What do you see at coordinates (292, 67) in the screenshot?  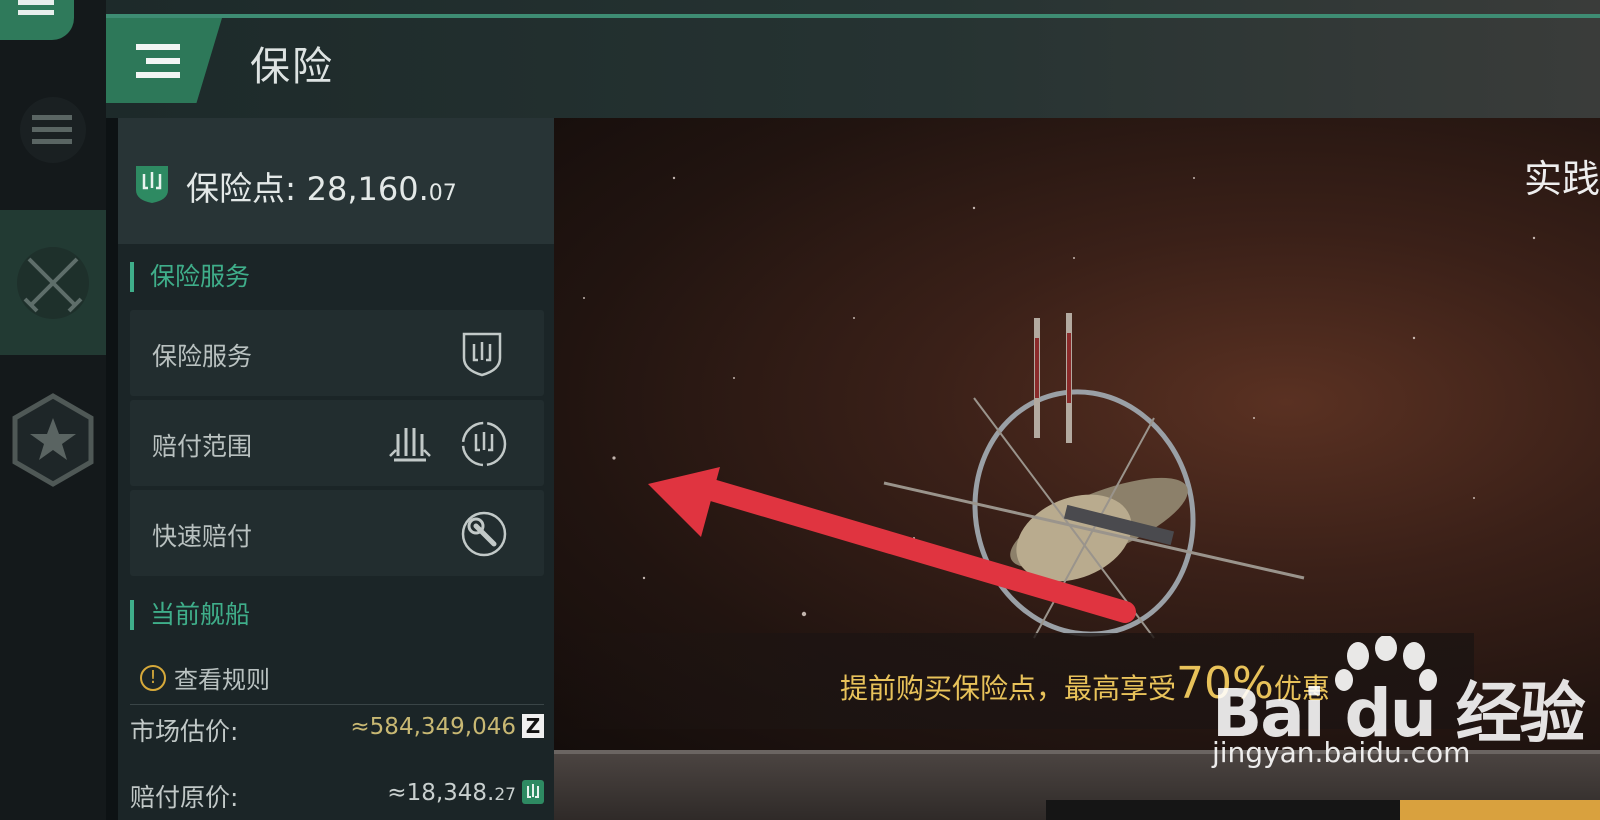 I see `page-title: 保险` at bounding box center [292, 67].